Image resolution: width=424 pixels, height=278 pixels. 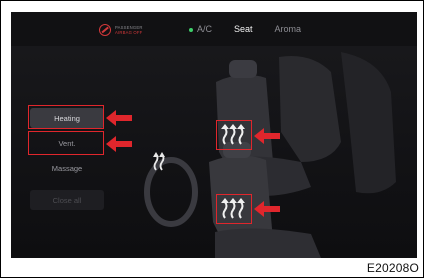 What do you see at coordinates (67, 168) in the screenshot?
I see `massage-button: Massage` at bounding box center [67, 168].